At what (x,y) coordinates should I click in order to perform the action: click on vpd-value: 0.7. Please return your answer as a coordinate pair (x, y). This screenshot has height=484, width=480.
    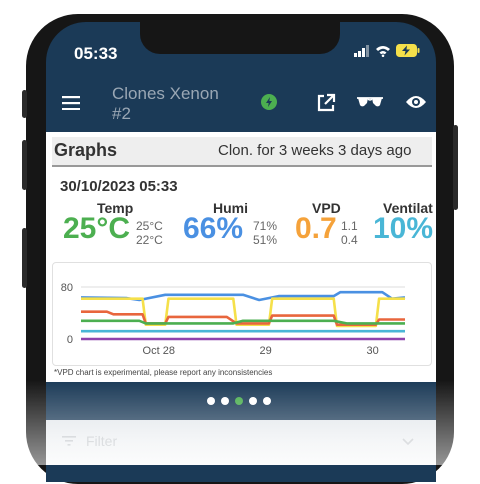
    Looking at the image, I should click on (316, 228).